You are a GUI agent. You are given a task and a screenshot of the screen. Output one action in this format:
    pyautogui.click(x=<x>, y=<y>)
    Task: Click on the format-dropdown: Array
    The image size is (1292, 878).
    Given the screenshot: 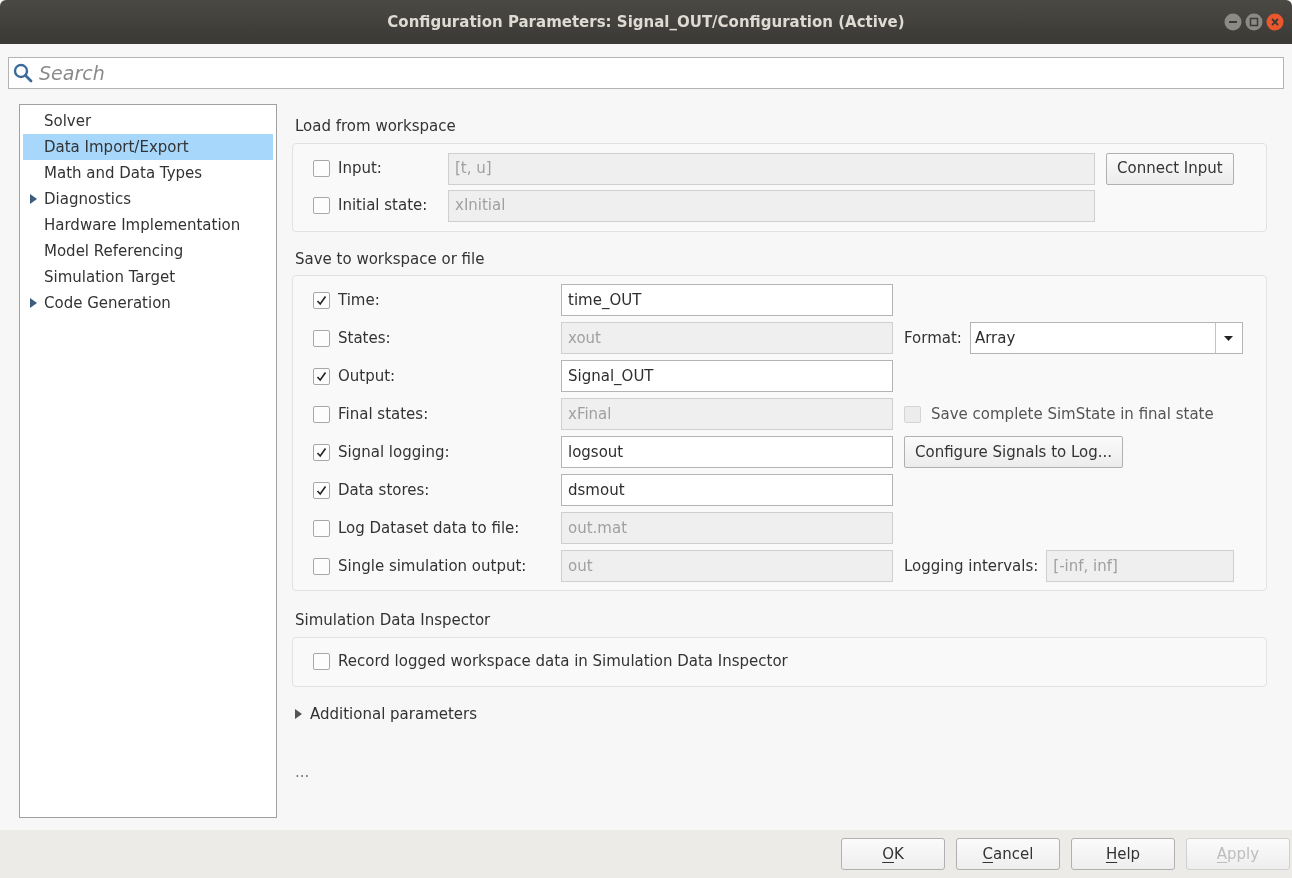 What is the action you would take?
    pyautogui.click(x=1106, y=338)
    